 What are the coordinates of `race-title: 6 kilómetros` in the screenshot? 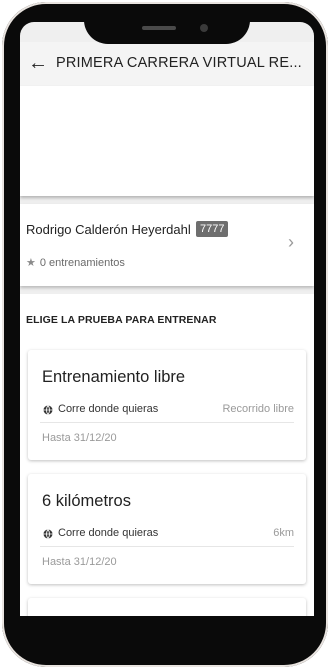 It's located at (86, 501).